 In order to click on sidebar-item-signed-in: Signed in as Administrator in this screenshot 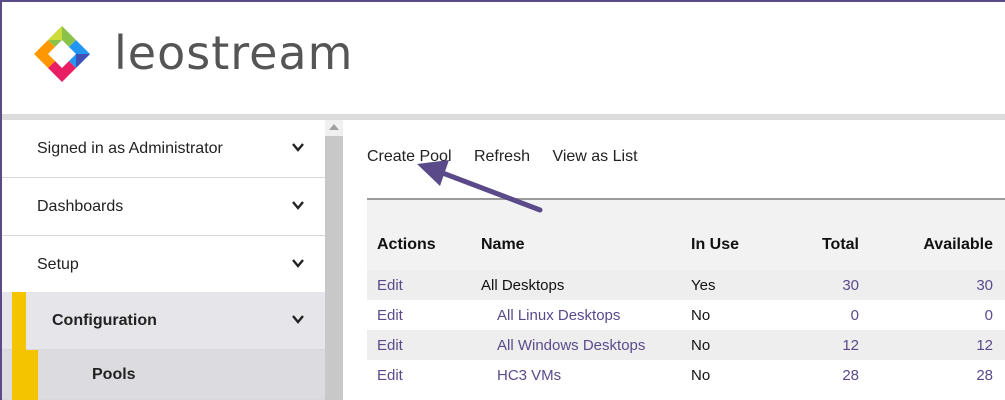, I will do `click(163, 149)`.